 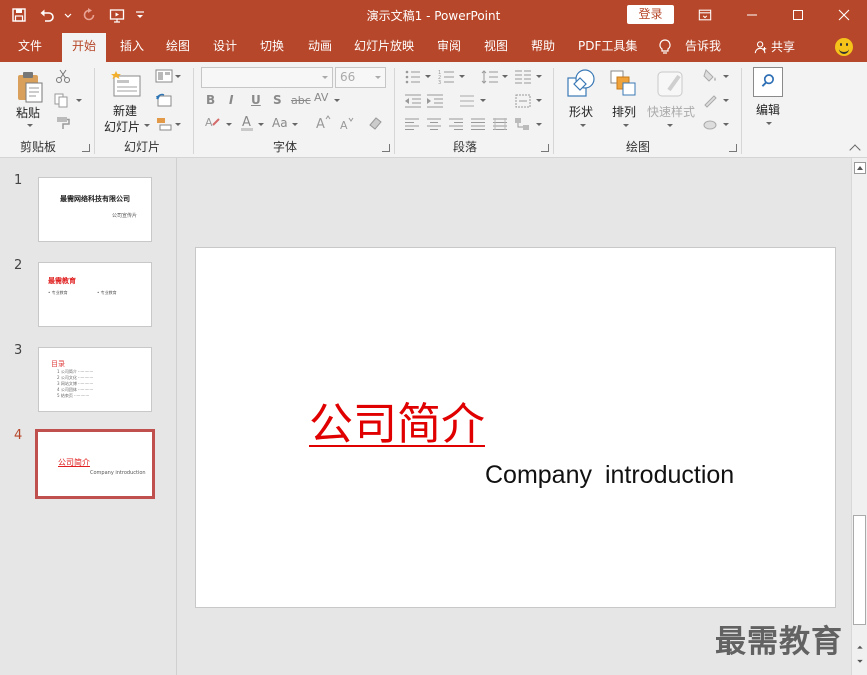 I want to click on tab-view: 视图, so click(x=496, y=49).